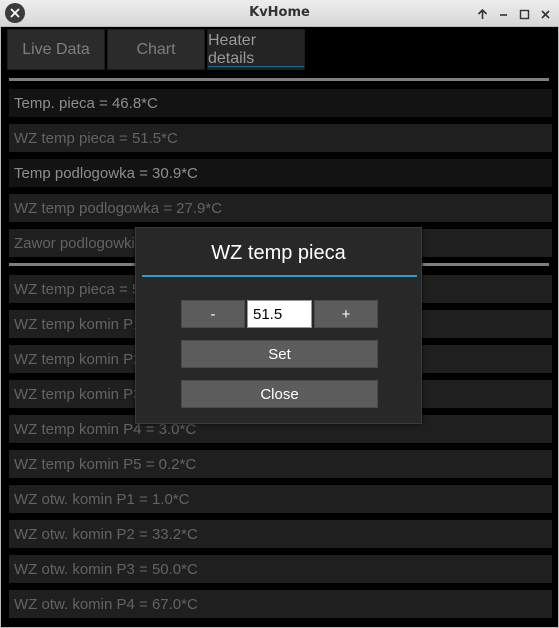 The image size is (559, 628). I want to click on list-item: WZ temp komin P5 = 0.2*C, so click(280, 464).